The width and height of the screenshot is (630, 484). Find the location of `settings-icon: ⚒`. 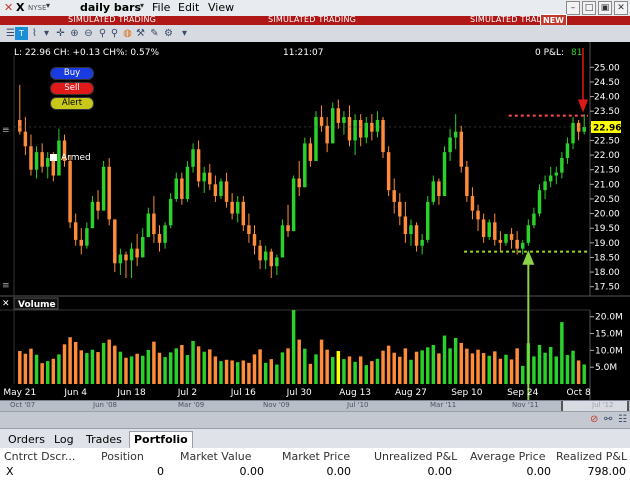

settings-icon: ⚒ is located at coordinates (140, 33).